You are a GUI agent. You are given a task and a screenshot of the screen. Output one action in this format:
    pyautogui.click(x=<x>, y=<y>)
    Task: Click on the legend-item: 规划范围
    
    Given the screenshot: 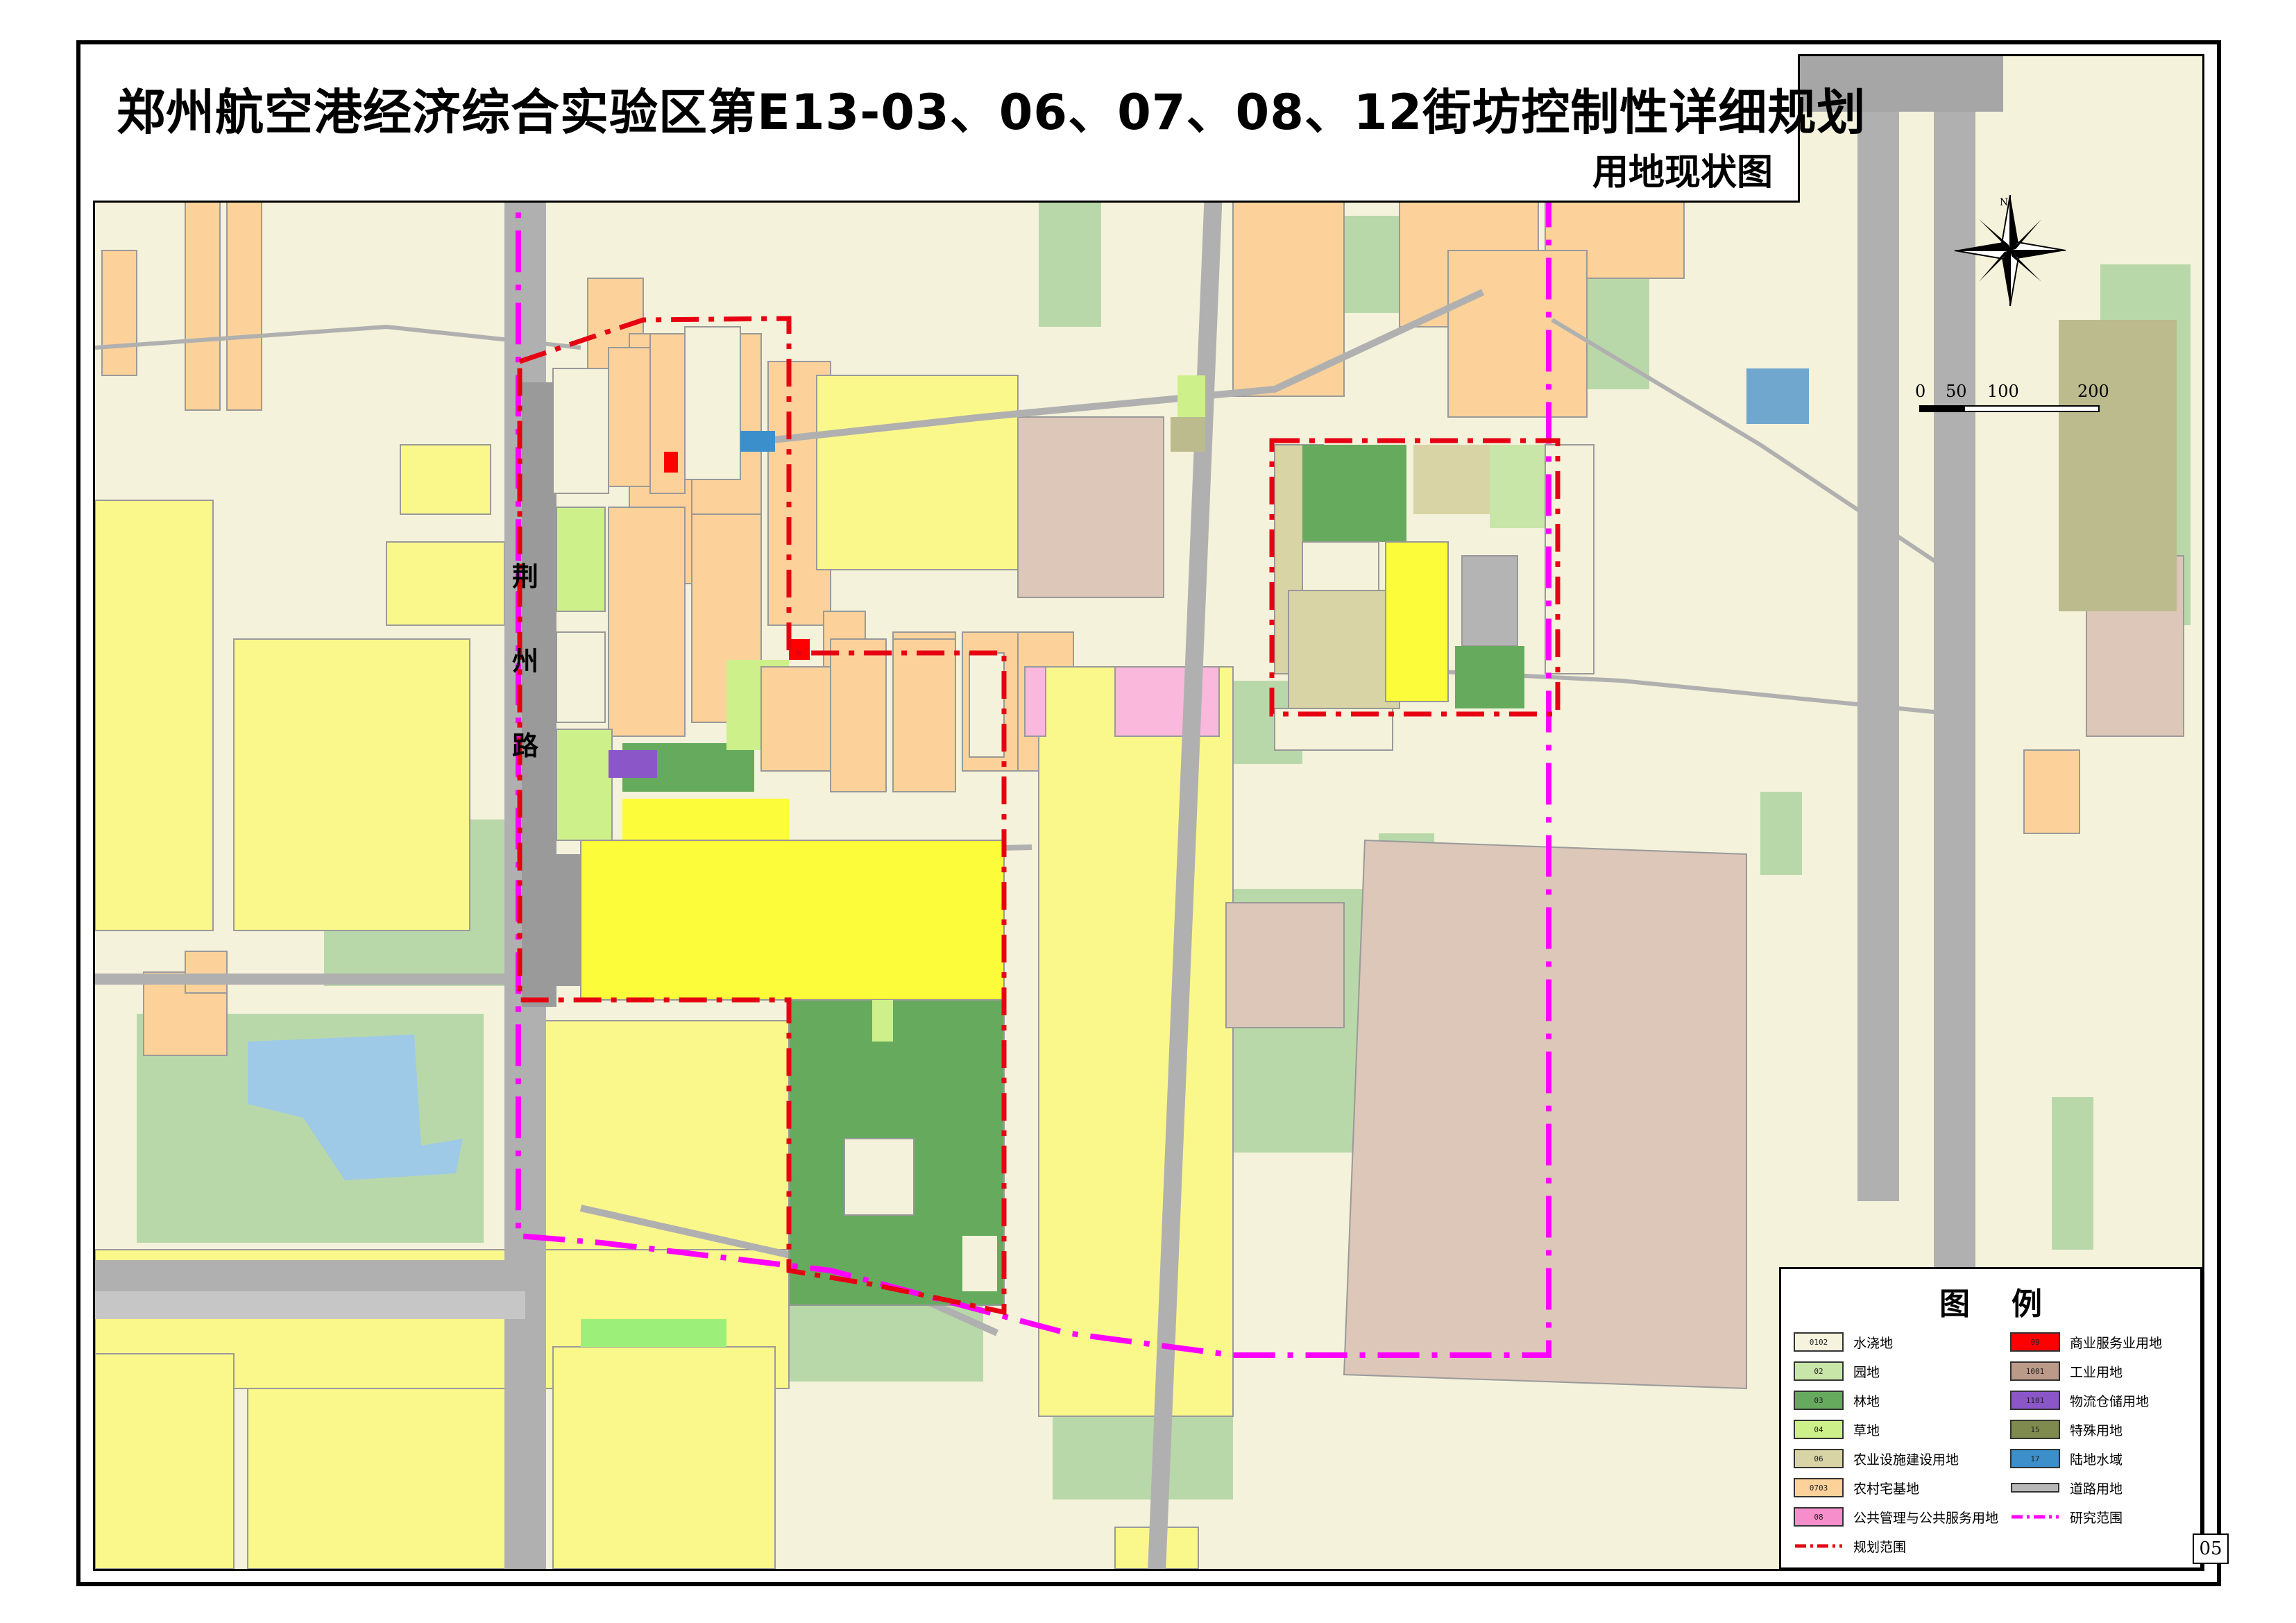 What is the action you would take?
    pyautogui.click(x=1850, y=1546)
    